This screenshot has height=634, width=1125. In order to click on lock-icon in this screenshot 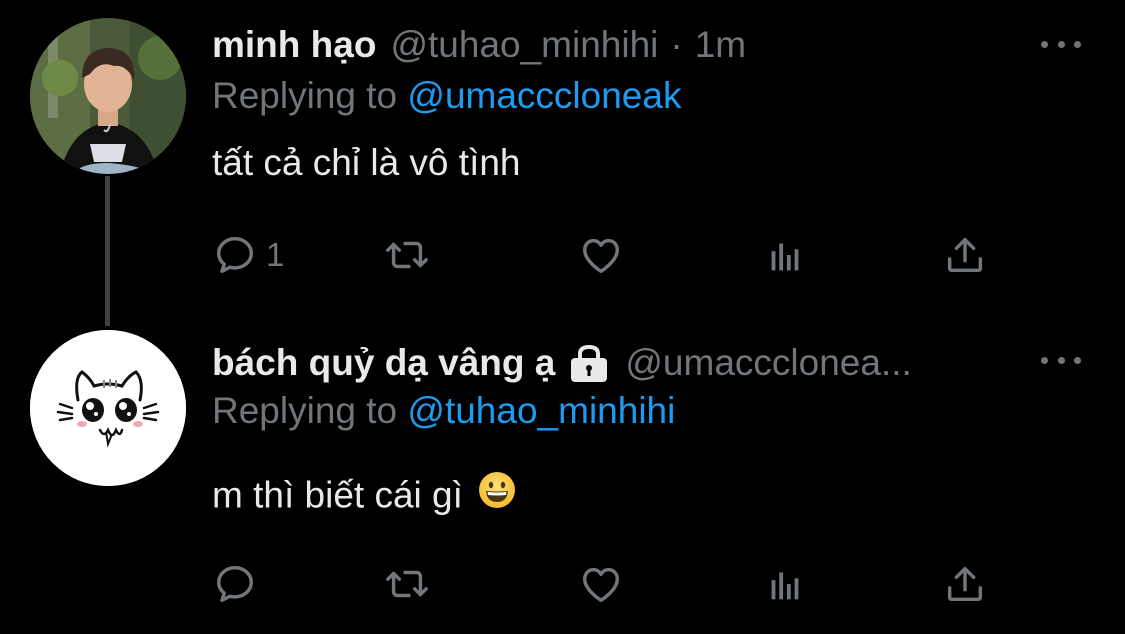, I will do `click(589, 363)`.